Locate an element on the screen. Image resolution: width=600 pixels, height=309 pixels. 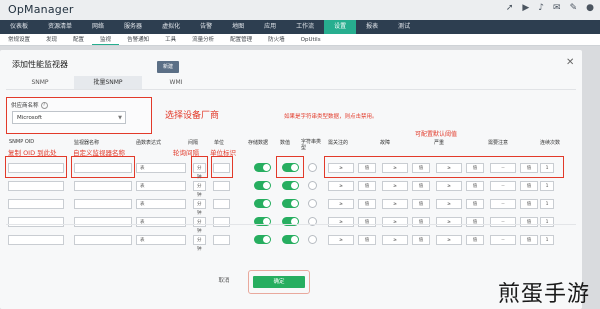
bell-icon: ♪ is located at coordinates (541, 8).